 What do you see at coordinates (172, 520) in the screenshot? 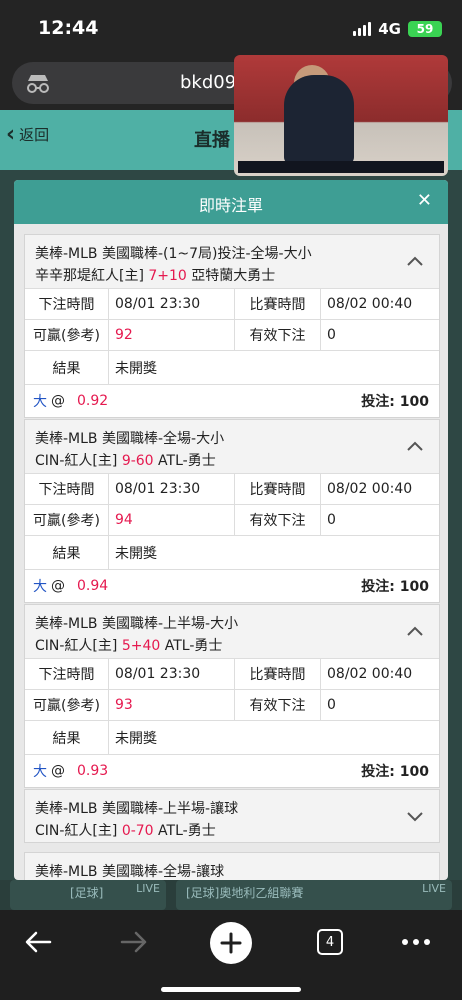
I see `win-value: 94` at bounding box center [172, 520].